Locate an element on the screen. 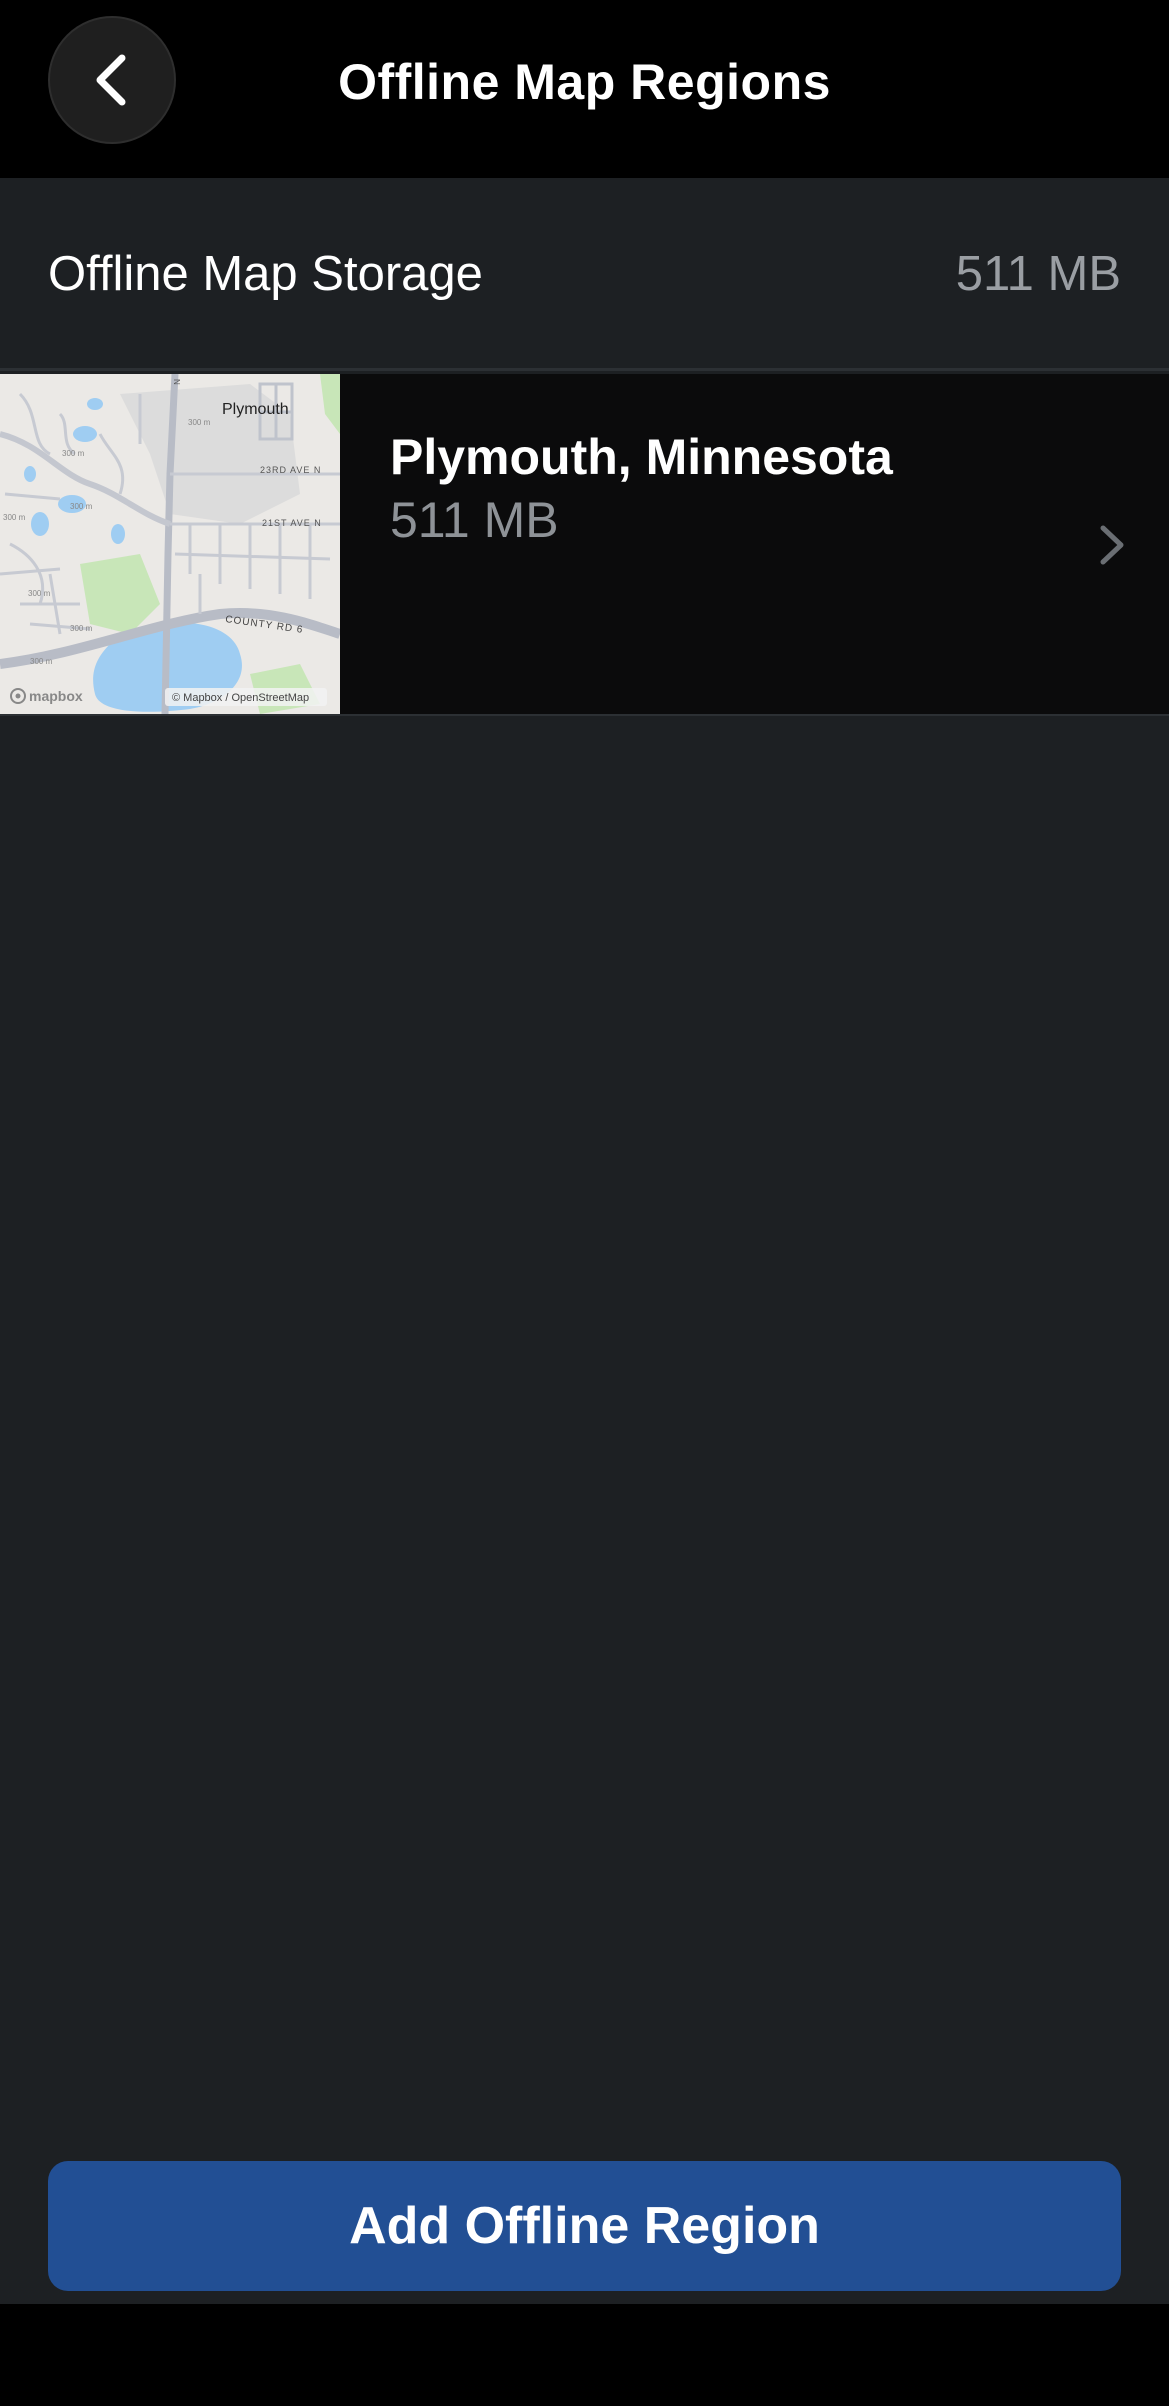 The height and width of the screenshot is (2406, 1169). storage-summary-row: Offline Map Storage 511 MB is located at coordinates (584, 274).